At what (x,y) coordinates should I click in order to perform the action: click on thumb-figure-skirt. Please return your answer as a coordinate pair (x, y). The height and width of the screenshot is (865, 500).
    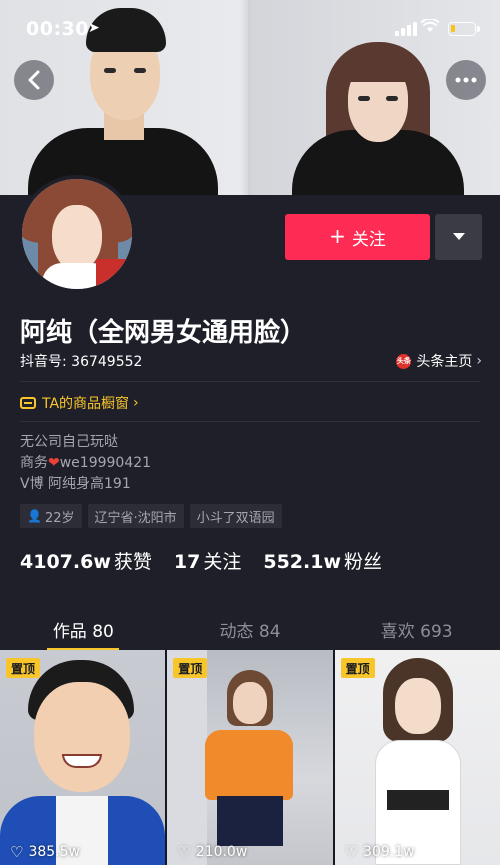
    Looking at the image, I should click on (250, 821).